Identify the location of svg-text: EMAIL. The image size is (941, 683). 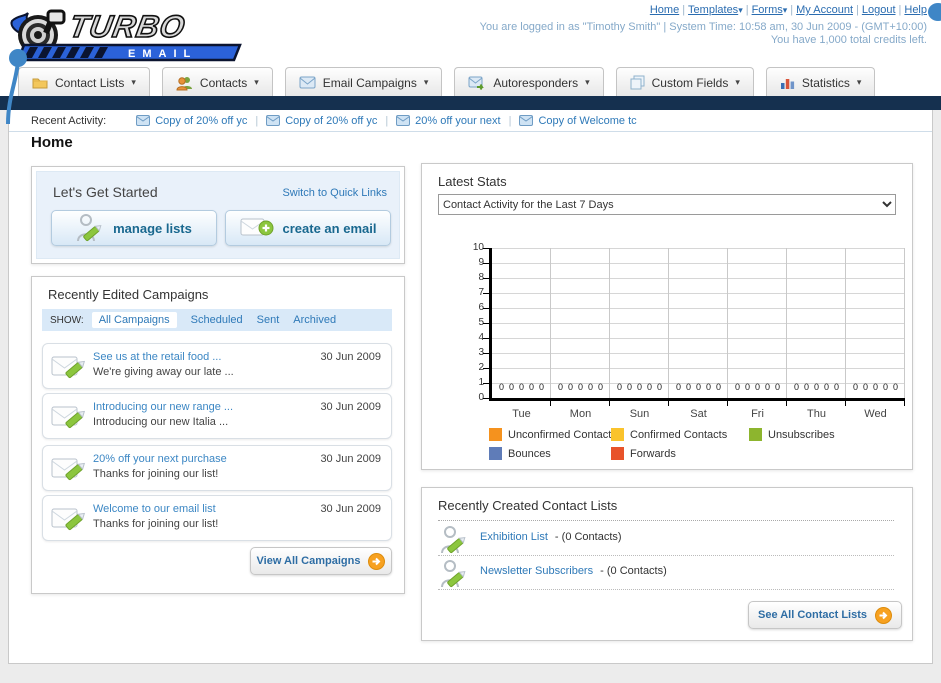
(162, 54).